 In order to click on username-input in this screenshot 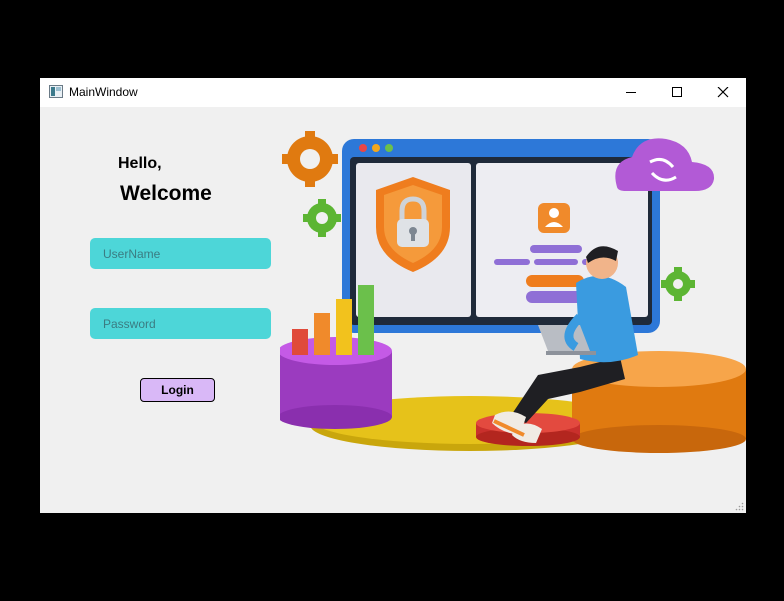, I will do `click(180, 253)`.